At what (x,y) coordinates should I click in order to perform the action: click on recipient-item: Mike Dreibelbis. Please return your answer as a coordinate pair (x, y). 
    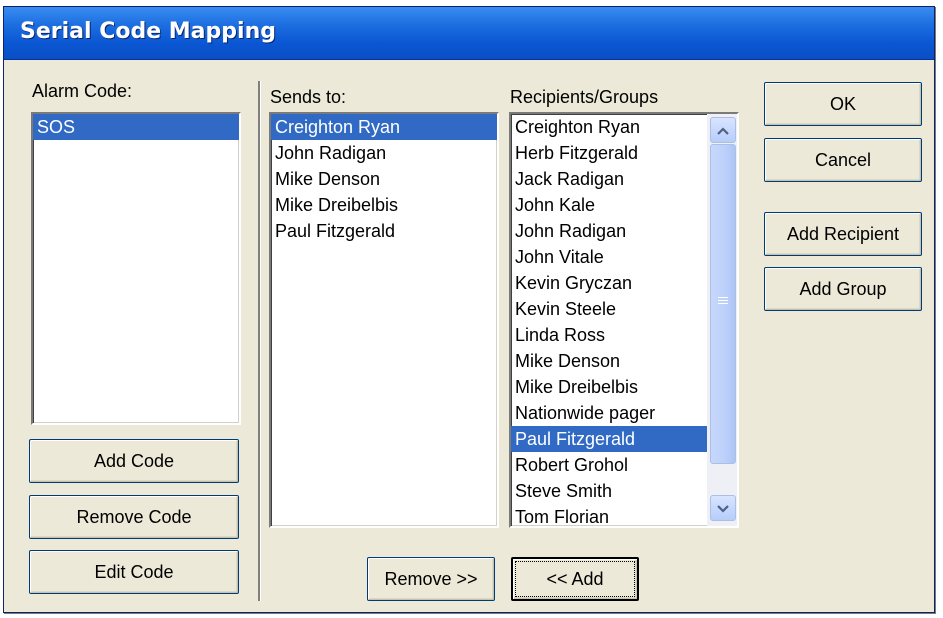
    Looking at the image, I should click on (609, 387).